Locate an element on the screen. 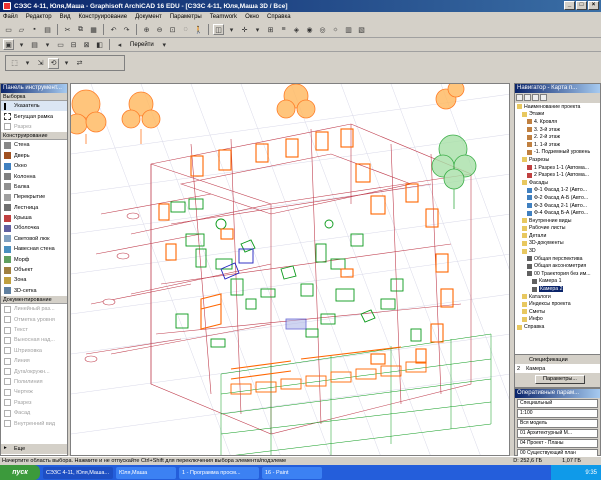 The width and height of the screenshot is (601, 480). tree-item: Справка is located at coordinates (557, 327).